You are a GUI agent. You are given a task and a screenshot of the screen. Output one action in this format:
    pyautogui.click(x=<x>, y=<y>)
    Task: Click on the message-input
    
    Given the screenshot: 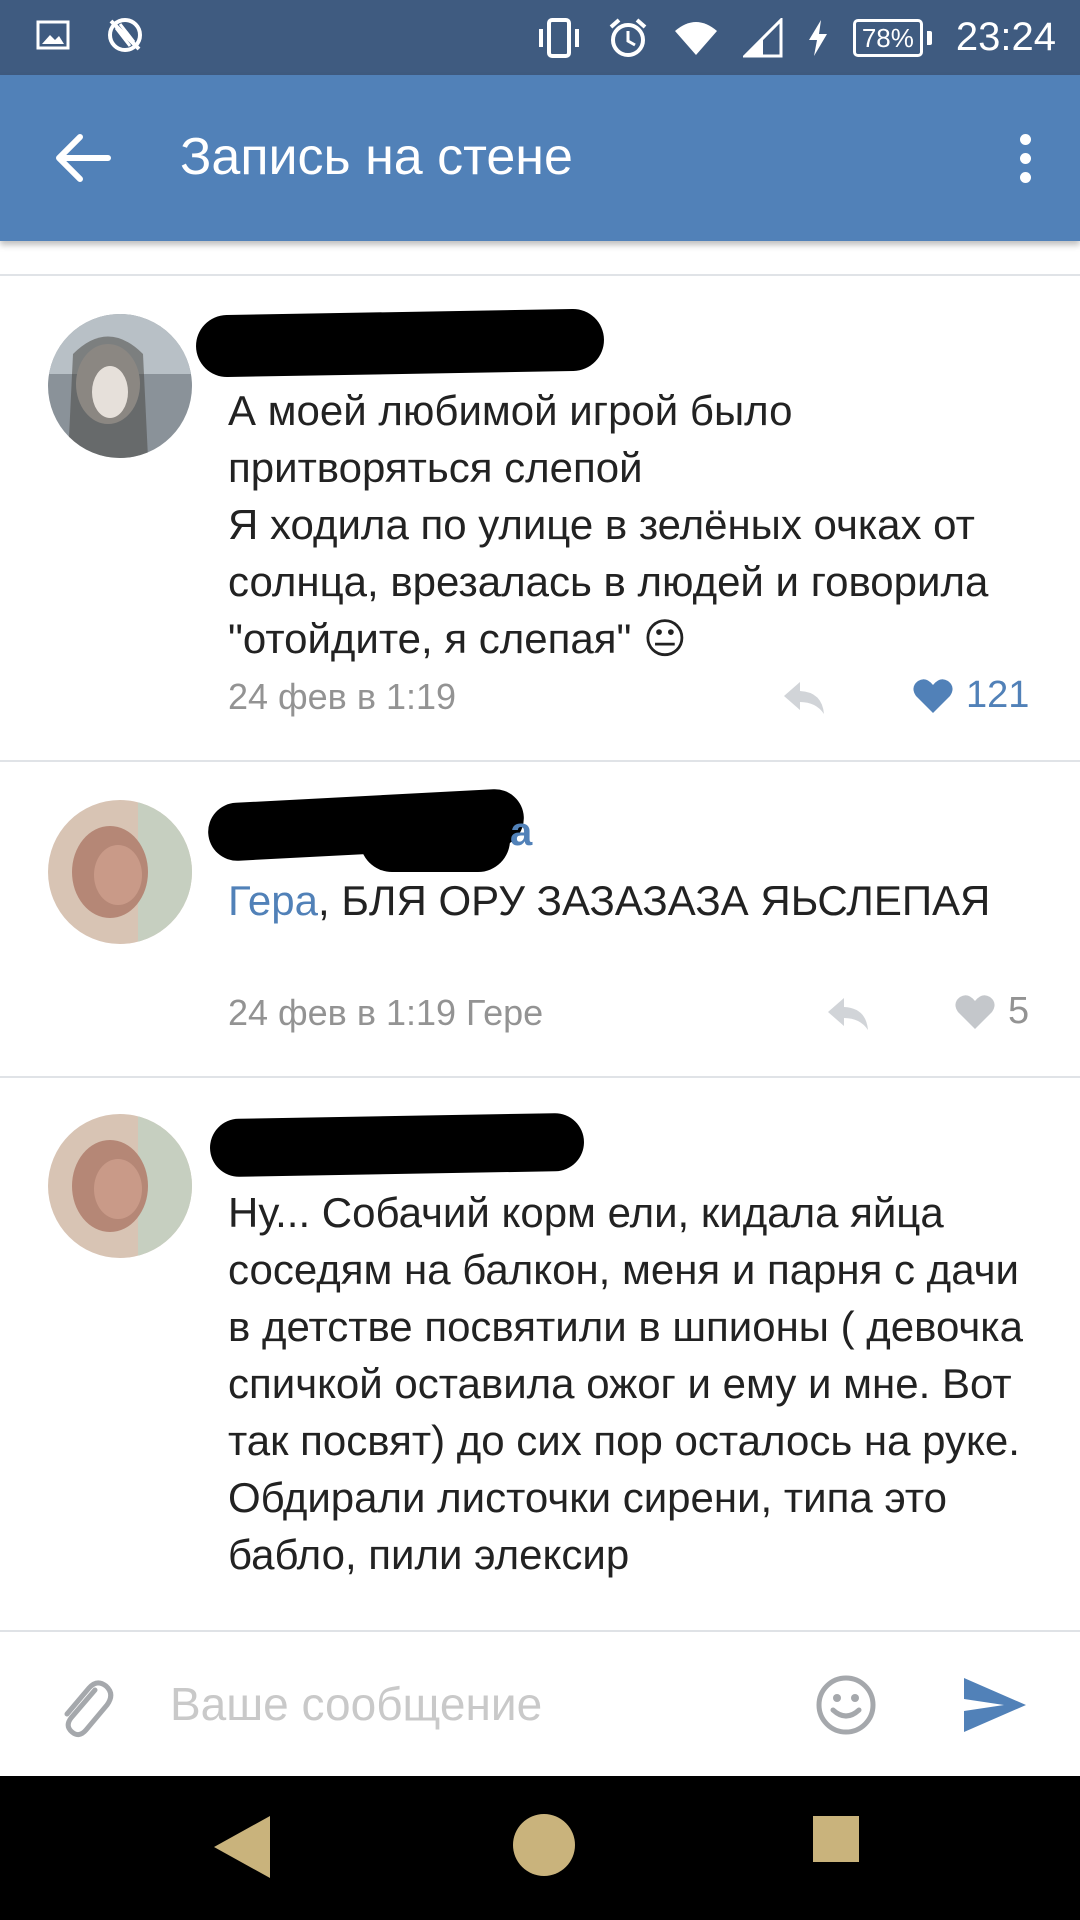 What is the action you would take?
    pyautogui.click(x=470, y=1704)
    